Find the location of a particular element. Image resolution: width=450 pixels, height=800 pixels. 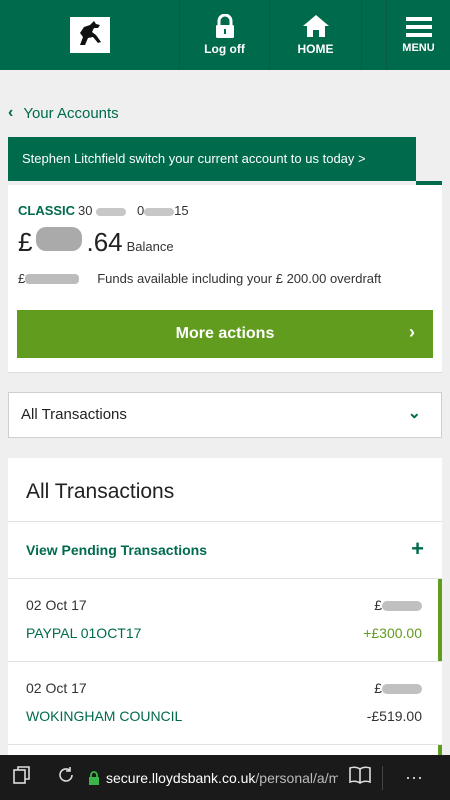

address-bar: secure.lloydsbank.co.uk/personal/a/mo is located at coordinates (213, 778).